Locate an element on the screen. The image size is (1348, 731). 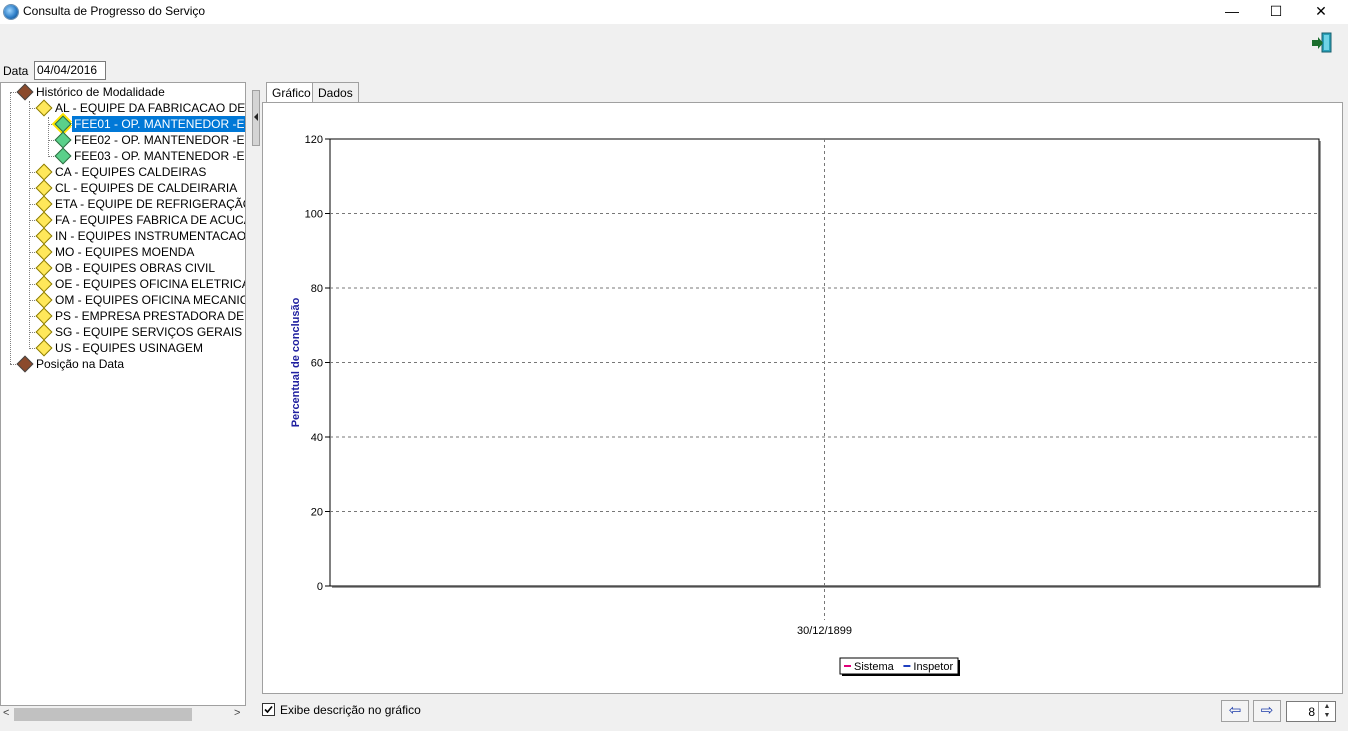
tree-child-fee03: FEE03 - OP. MANTENEDOR -ES- E is located at coordinates (123, 156).